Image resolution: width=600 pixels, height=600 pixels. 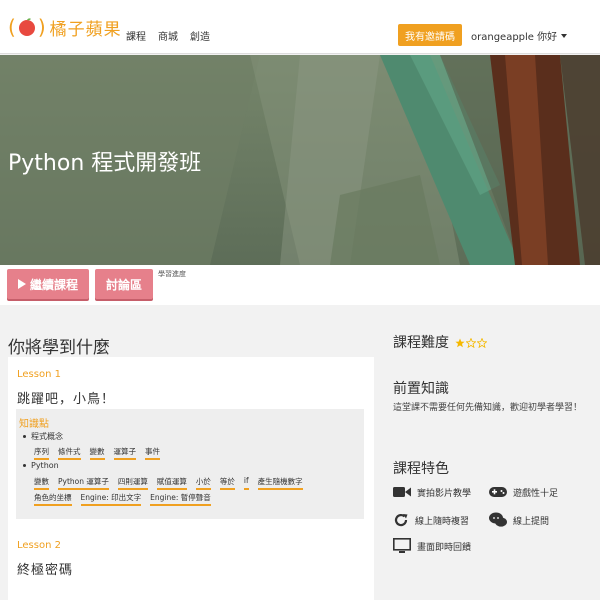 I want to click on continue-course-button: 繼續課程, so click(x=48, y=284).